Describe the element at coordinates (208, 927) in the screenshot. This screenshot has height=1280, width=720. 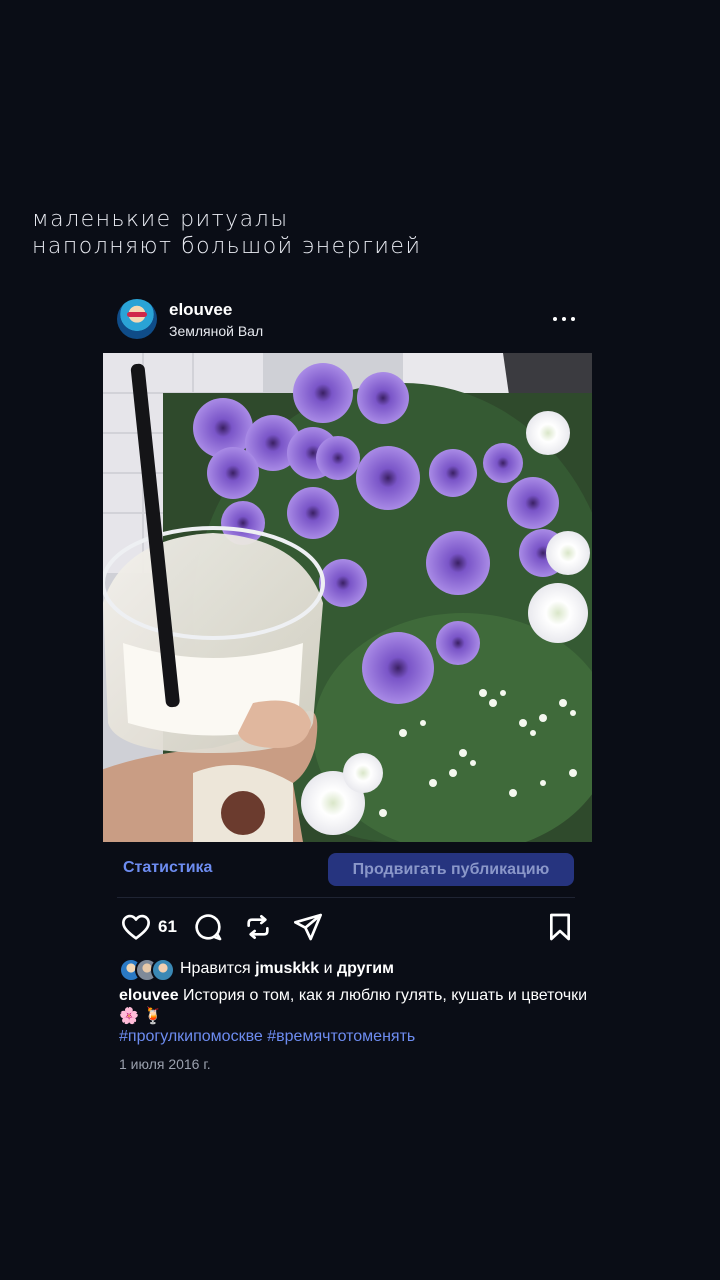
I see `comment-icon` at that location.